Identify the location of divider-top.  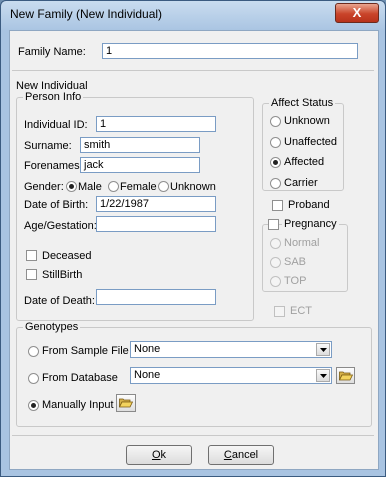
(193, 70).